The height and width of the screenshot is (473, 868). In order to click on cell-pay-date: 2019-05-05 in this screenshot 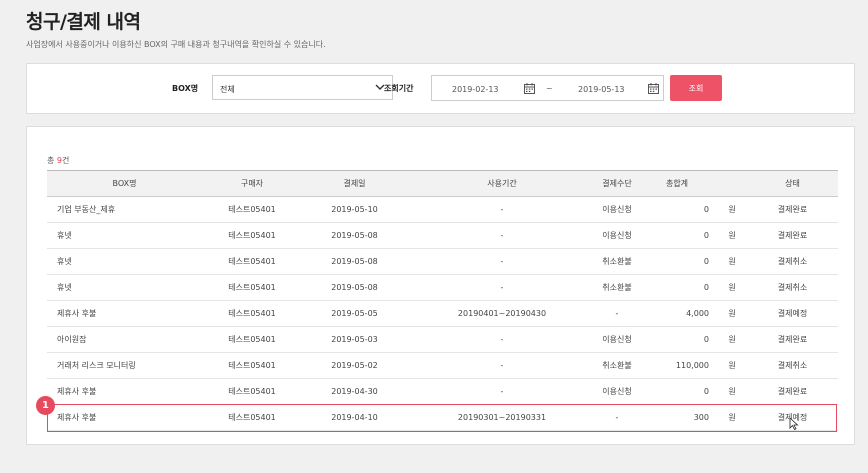, I will do `click(354, 313)`.